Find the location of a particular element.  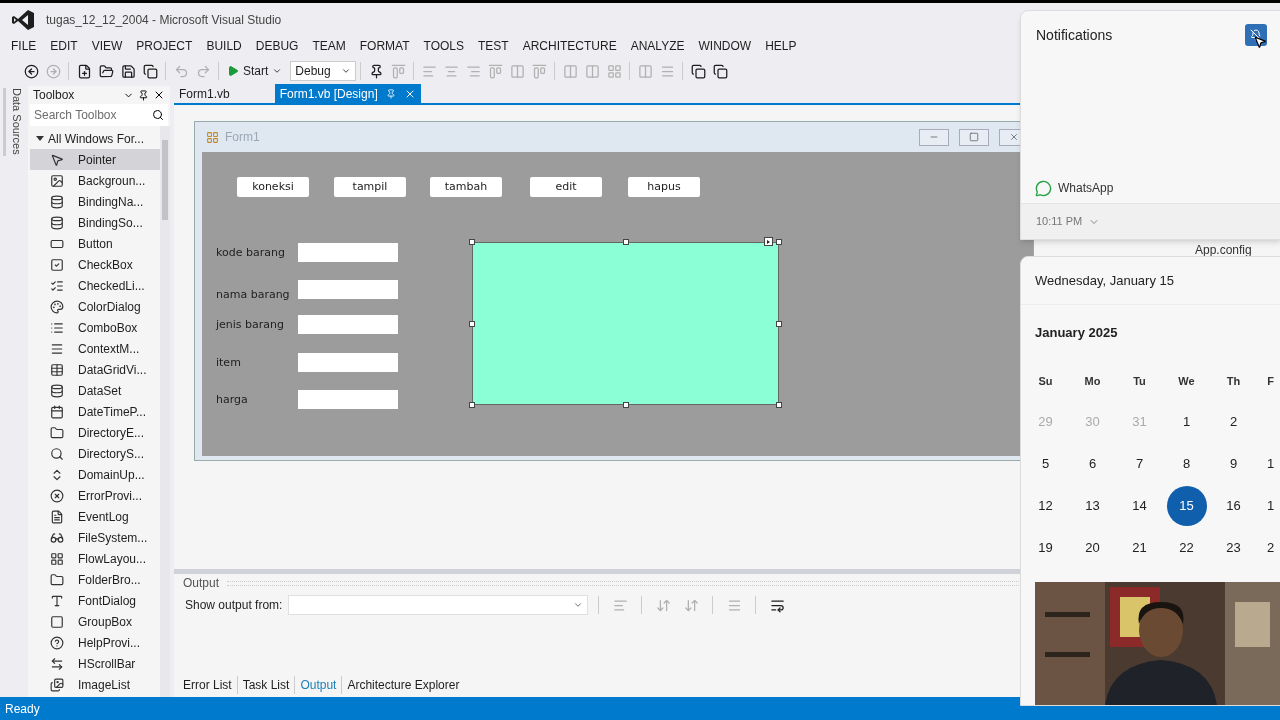

menu-item: FILE is located at coordinates (24, 46).